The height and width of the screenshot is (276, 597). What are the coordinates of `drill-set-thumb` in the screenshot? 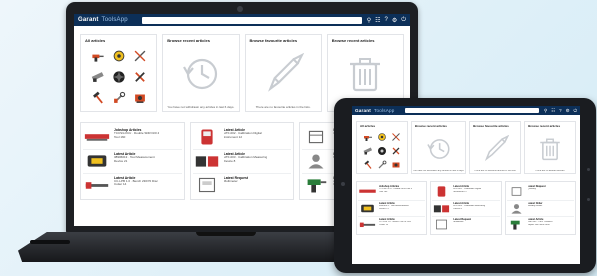 It's located at (97, 137).